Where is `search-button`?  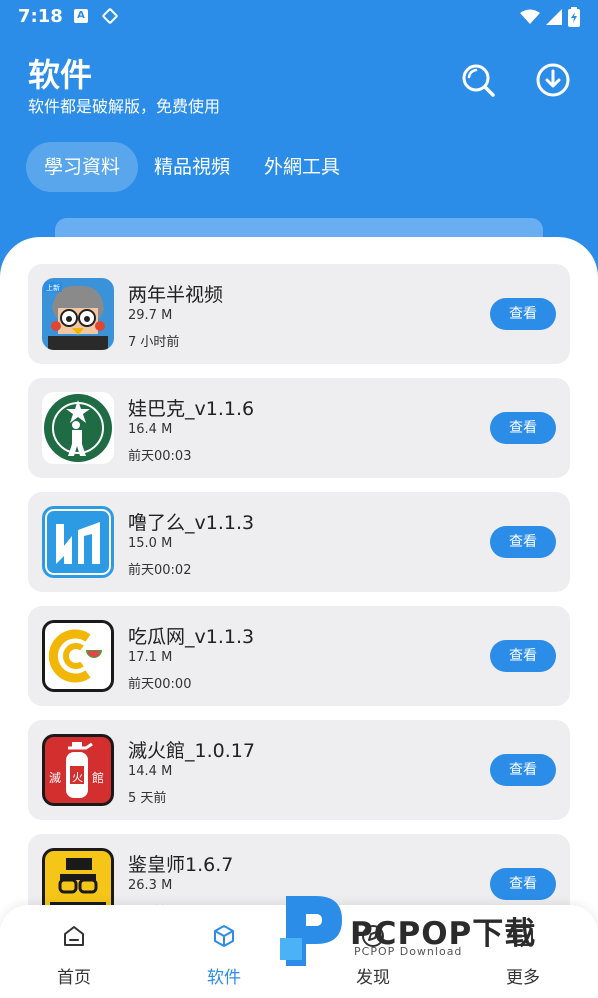
search-button is located at coordinates (478, 80).